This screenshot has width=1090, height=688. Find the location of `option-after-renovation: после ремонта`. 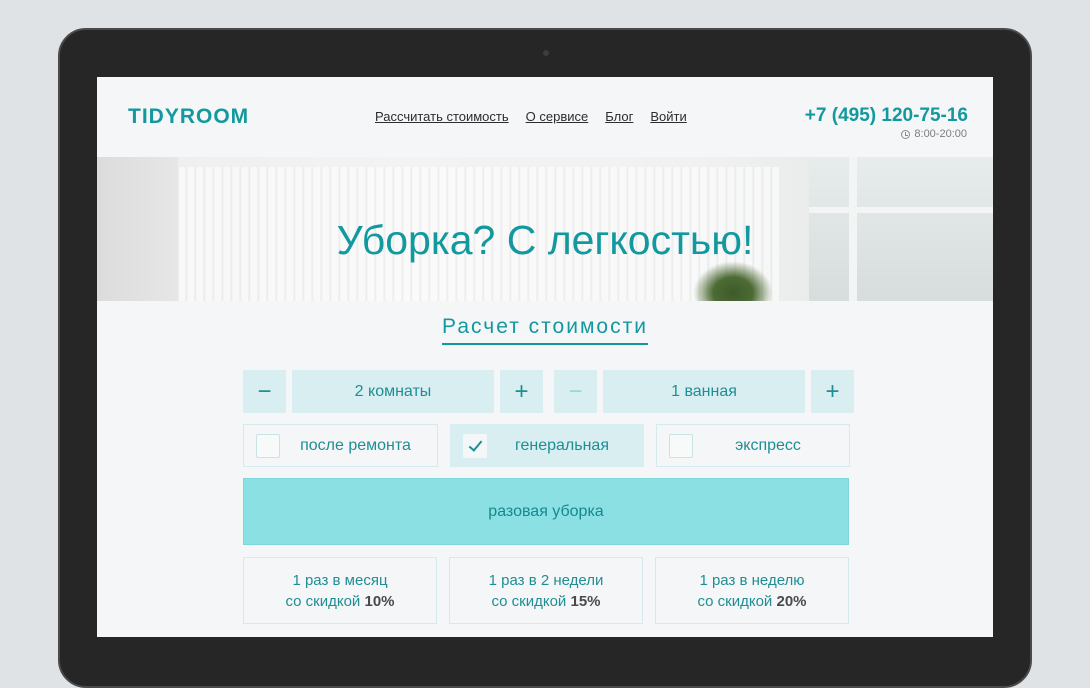

option-after-renovation: после ремонта is located at coordinates (340, 445).